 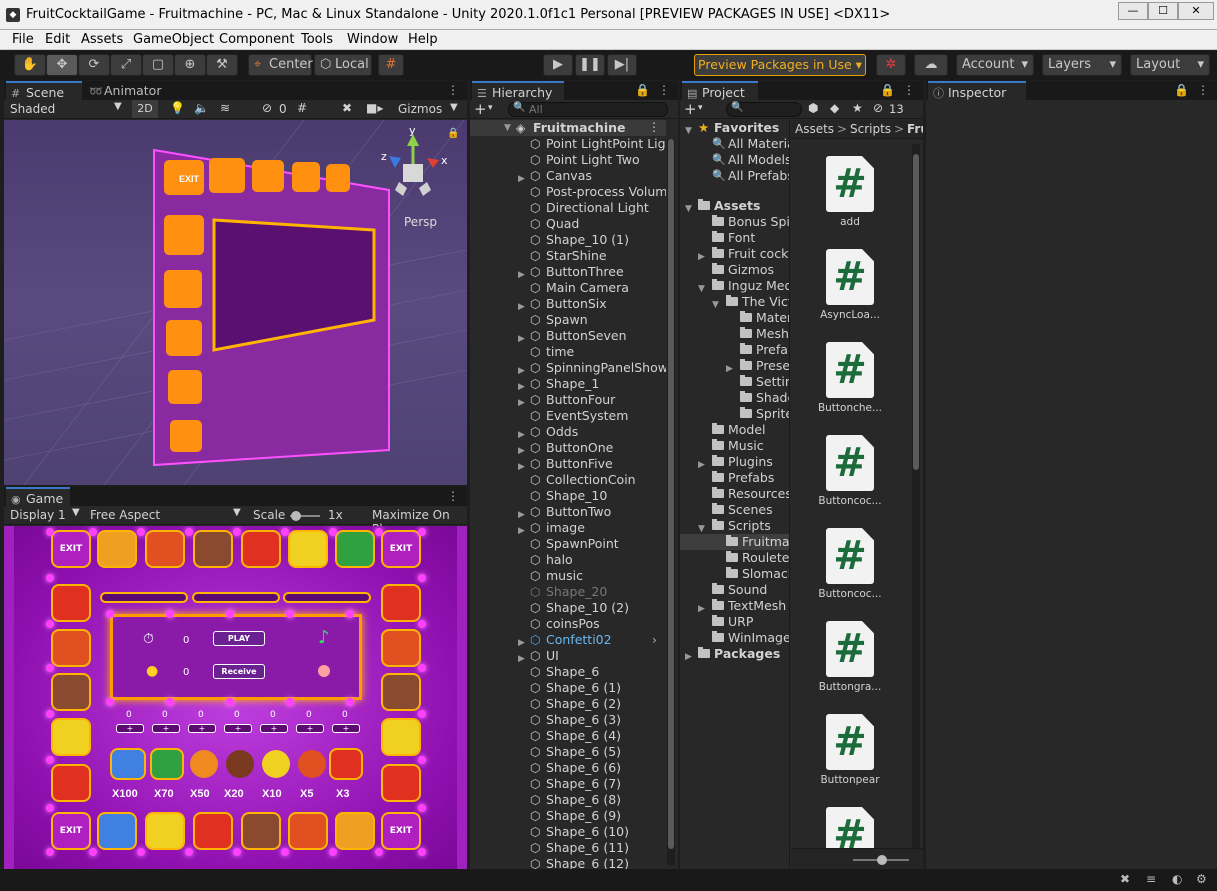 What do you see at coordinates (671, 494) in the screenshot?
I see `hierarchy-scroll-thumb` at bounding box center [671, 494].